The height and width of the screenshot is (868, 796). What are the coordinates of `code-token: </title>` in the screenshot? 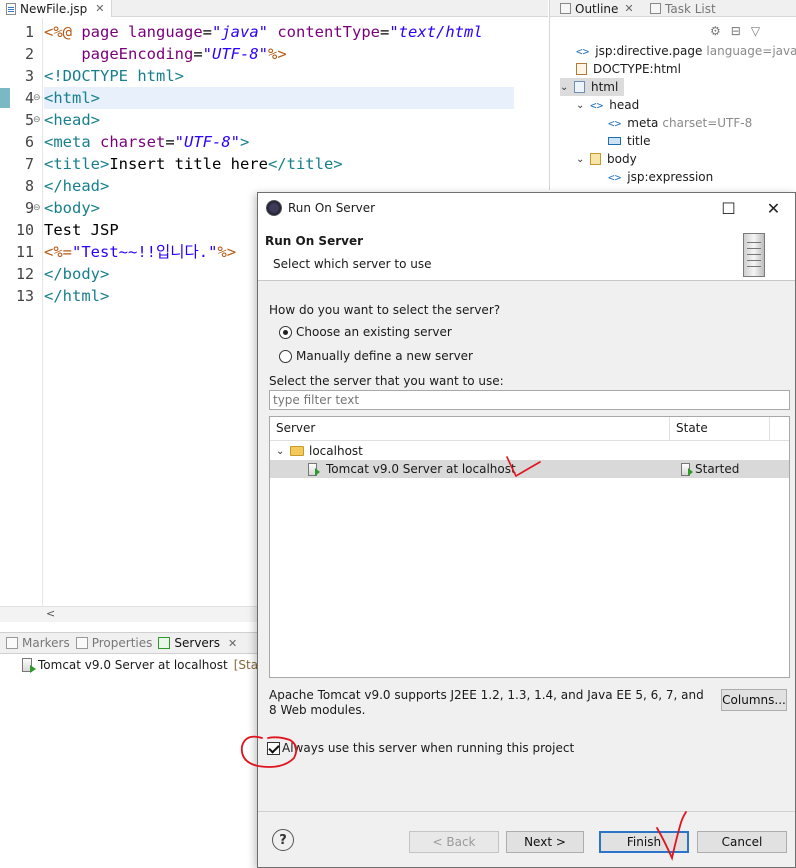 It's located at (305, 164).